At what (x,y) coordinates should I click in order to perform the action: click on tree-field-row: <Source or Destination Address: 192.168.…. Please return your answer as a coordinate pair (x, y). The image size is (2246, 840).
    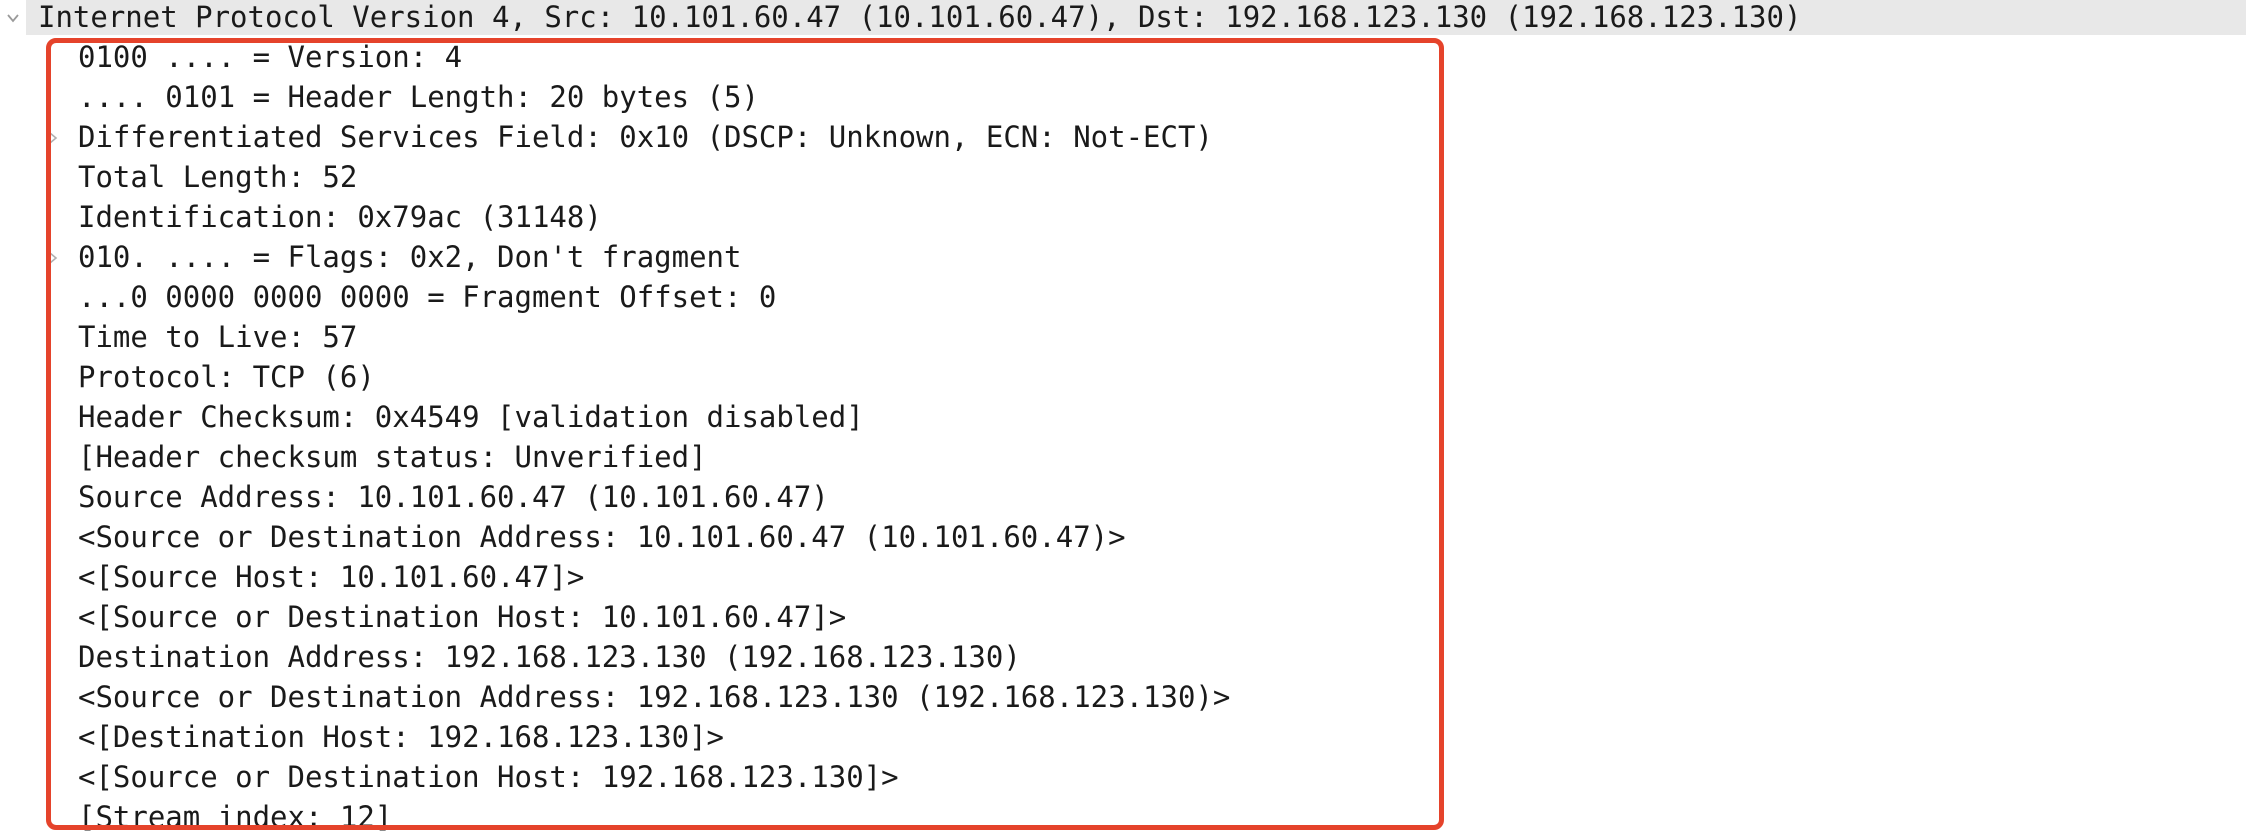
    Looking at the image, I should click on (1123, 700).